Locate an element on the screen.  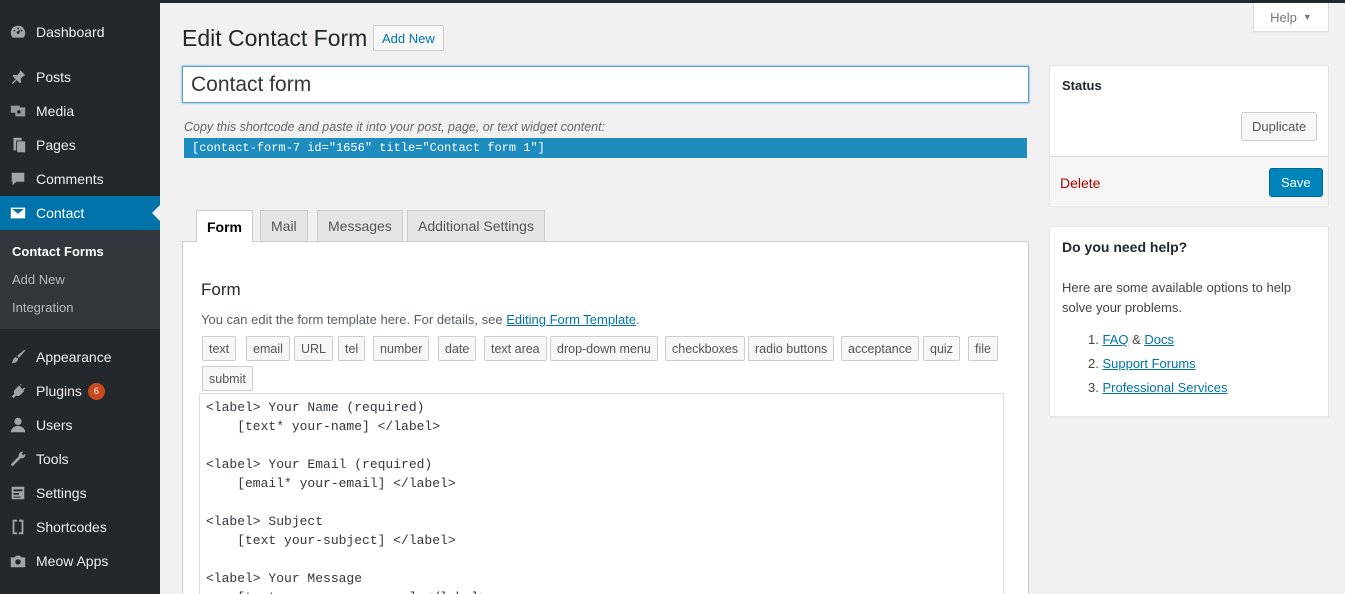
media-icon is located at coordinates (18, 111).